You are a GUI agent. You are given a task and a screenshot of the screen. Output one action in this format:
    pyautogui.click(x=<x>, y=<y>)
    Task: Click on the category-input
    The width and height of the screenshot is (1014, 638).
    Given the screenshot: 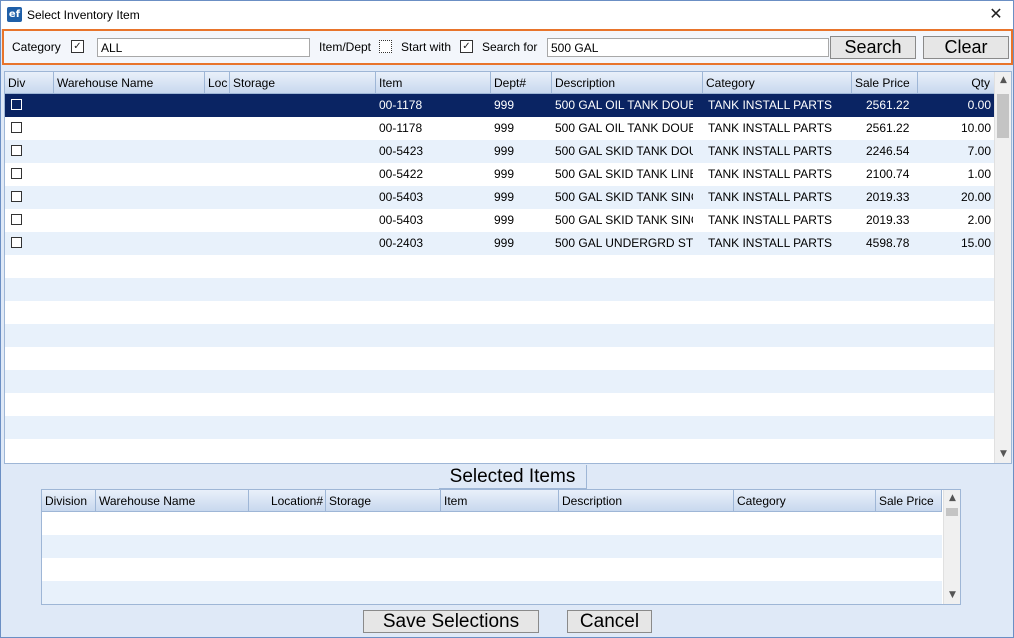 What is the action you would take?
    pyautogui.click(x=203, y=47)
    